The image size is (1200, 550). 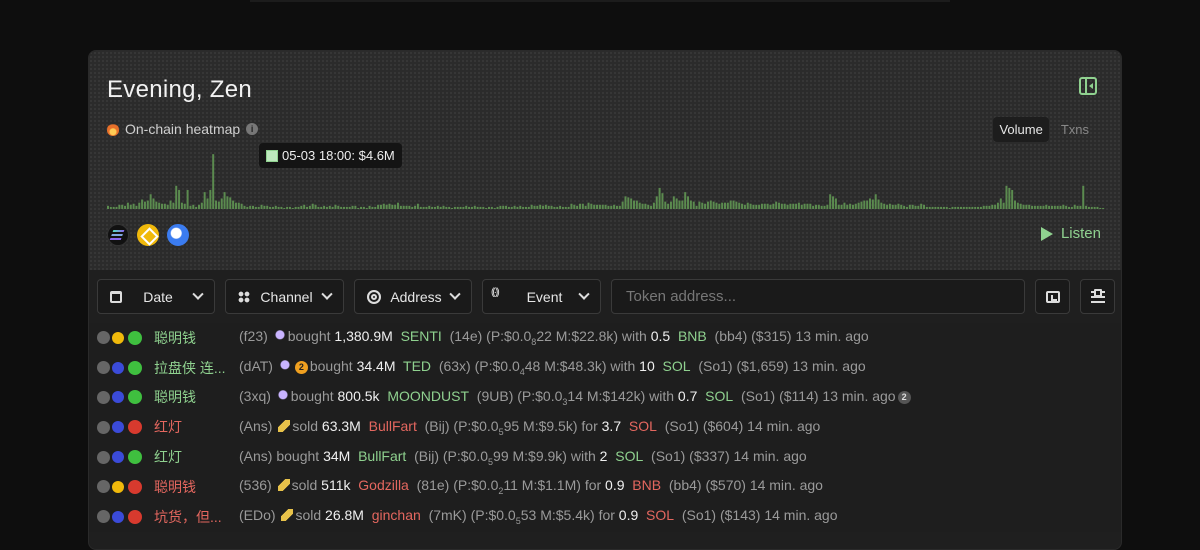 What do you see at coordinates (1097, 296) in the screenshot?
I see `settings-button` at bounding box center [1097, 296].